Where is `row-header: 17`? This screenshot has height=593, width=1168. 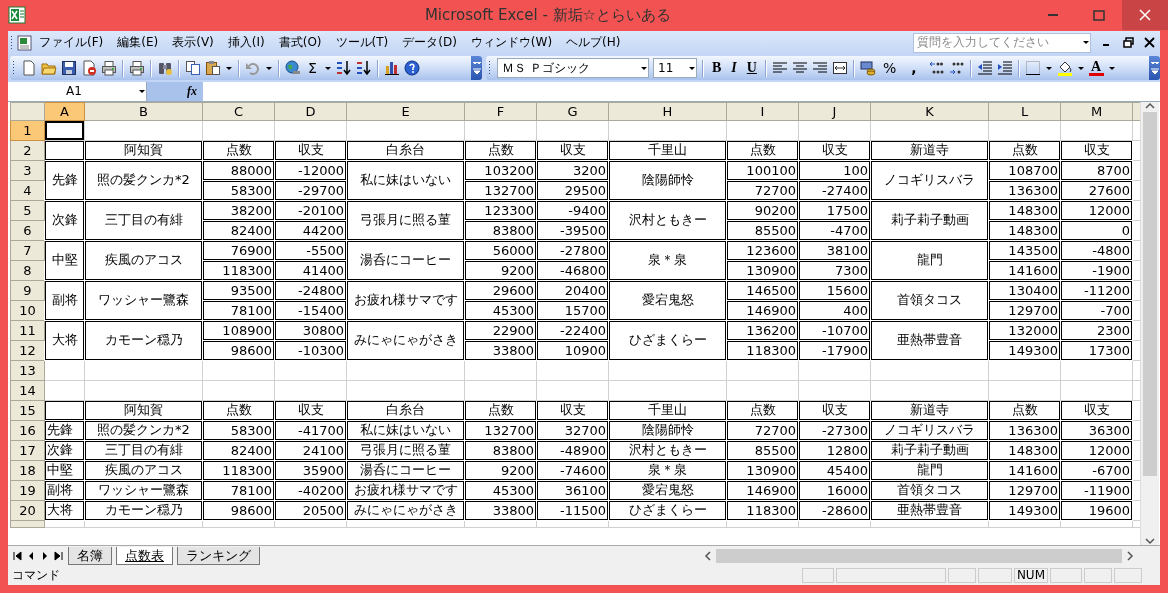 row-header: 17 is located at coordinates (27, 450).